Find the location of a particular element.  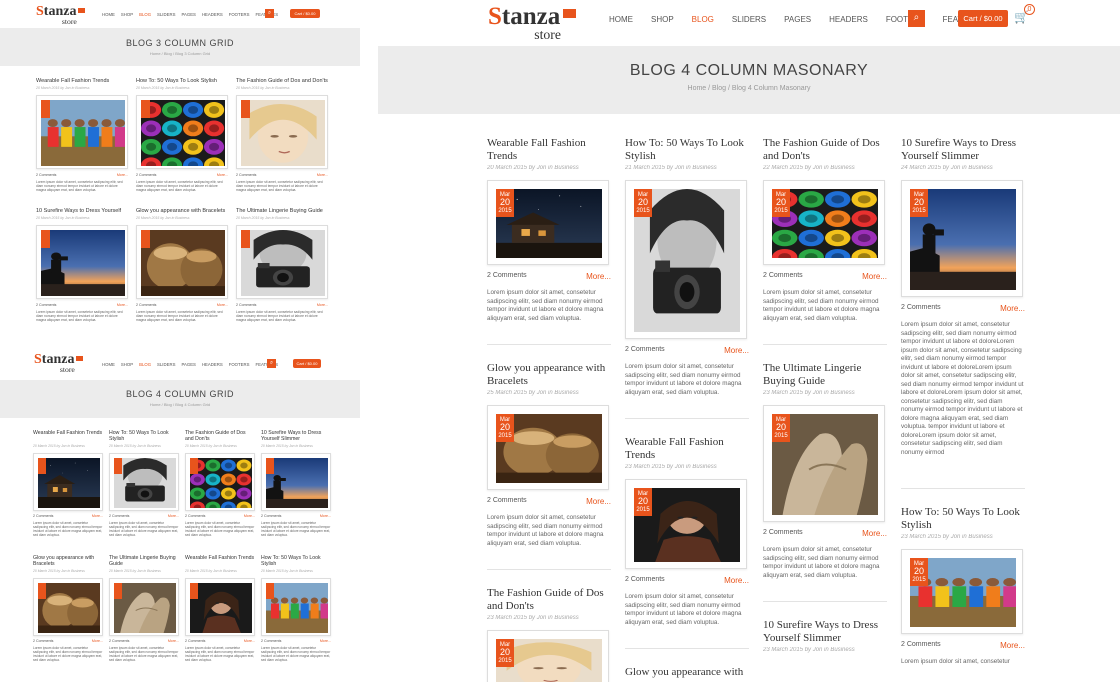

t3-post-title: The Ultimate Lingerie Buying Guide is located at coordinates (282, 211).